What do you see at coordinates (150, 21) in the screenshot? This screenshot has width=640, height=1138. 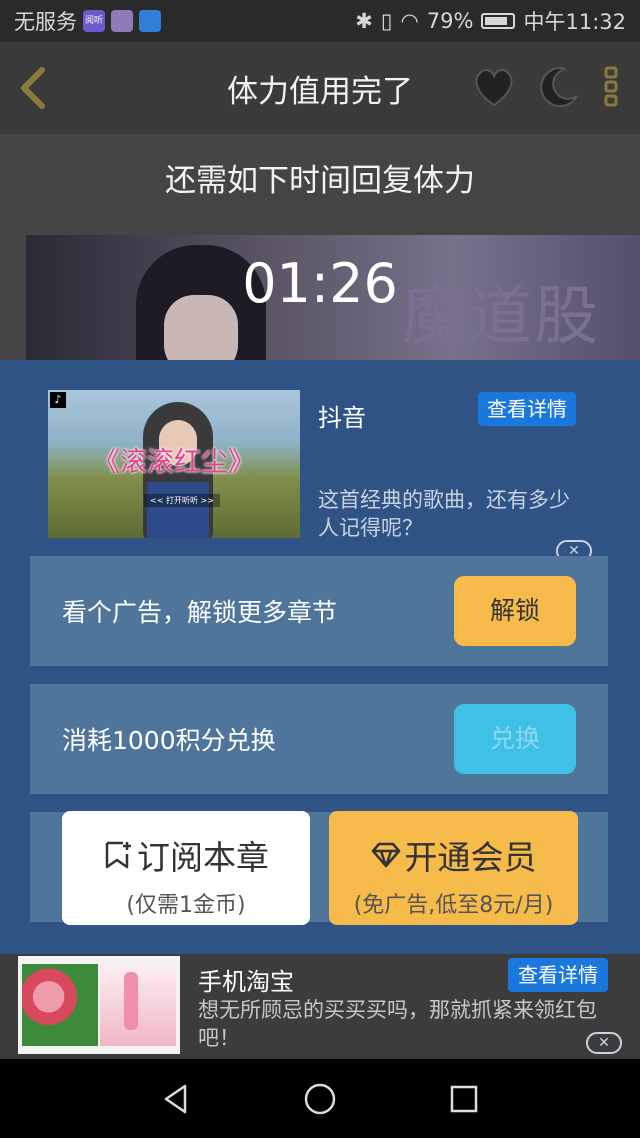 I see `browser-notification-icon` at bounding box center [150, 21].